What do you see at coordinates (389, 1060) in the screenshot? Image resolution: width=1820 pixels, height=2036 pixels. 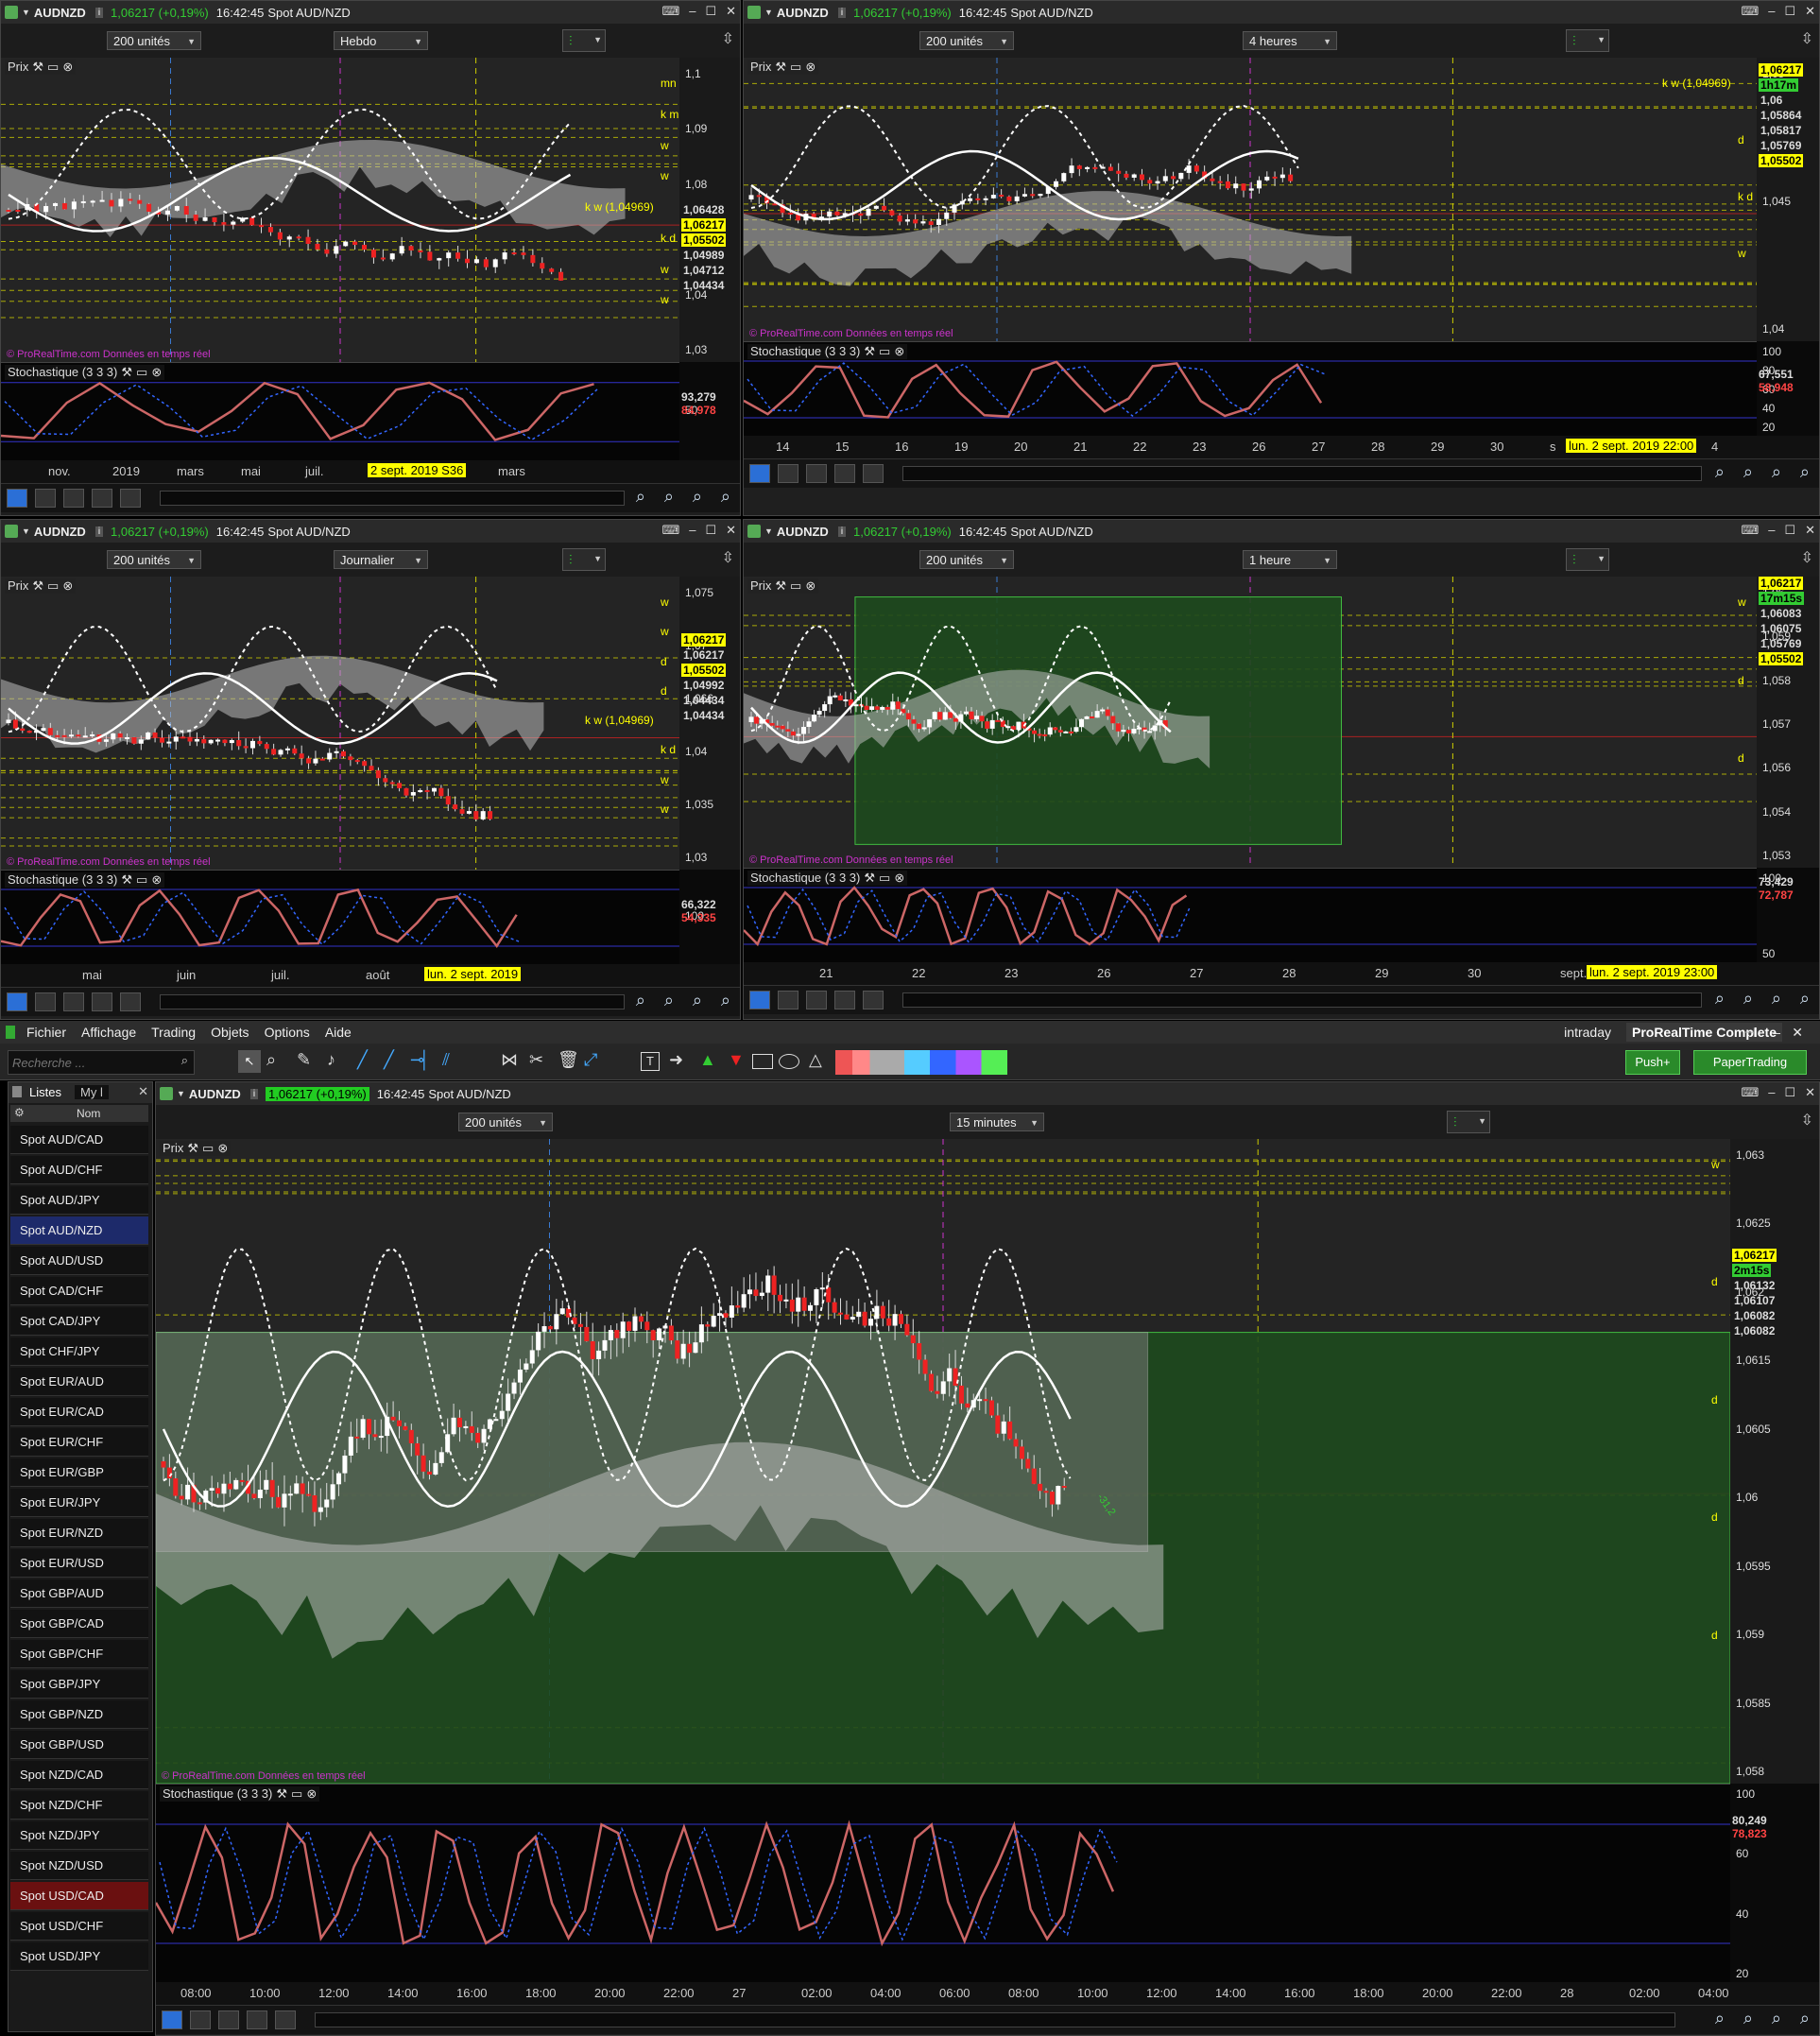 I see `ray-tool-icon: ╱` at bounding box center [389, 1060].